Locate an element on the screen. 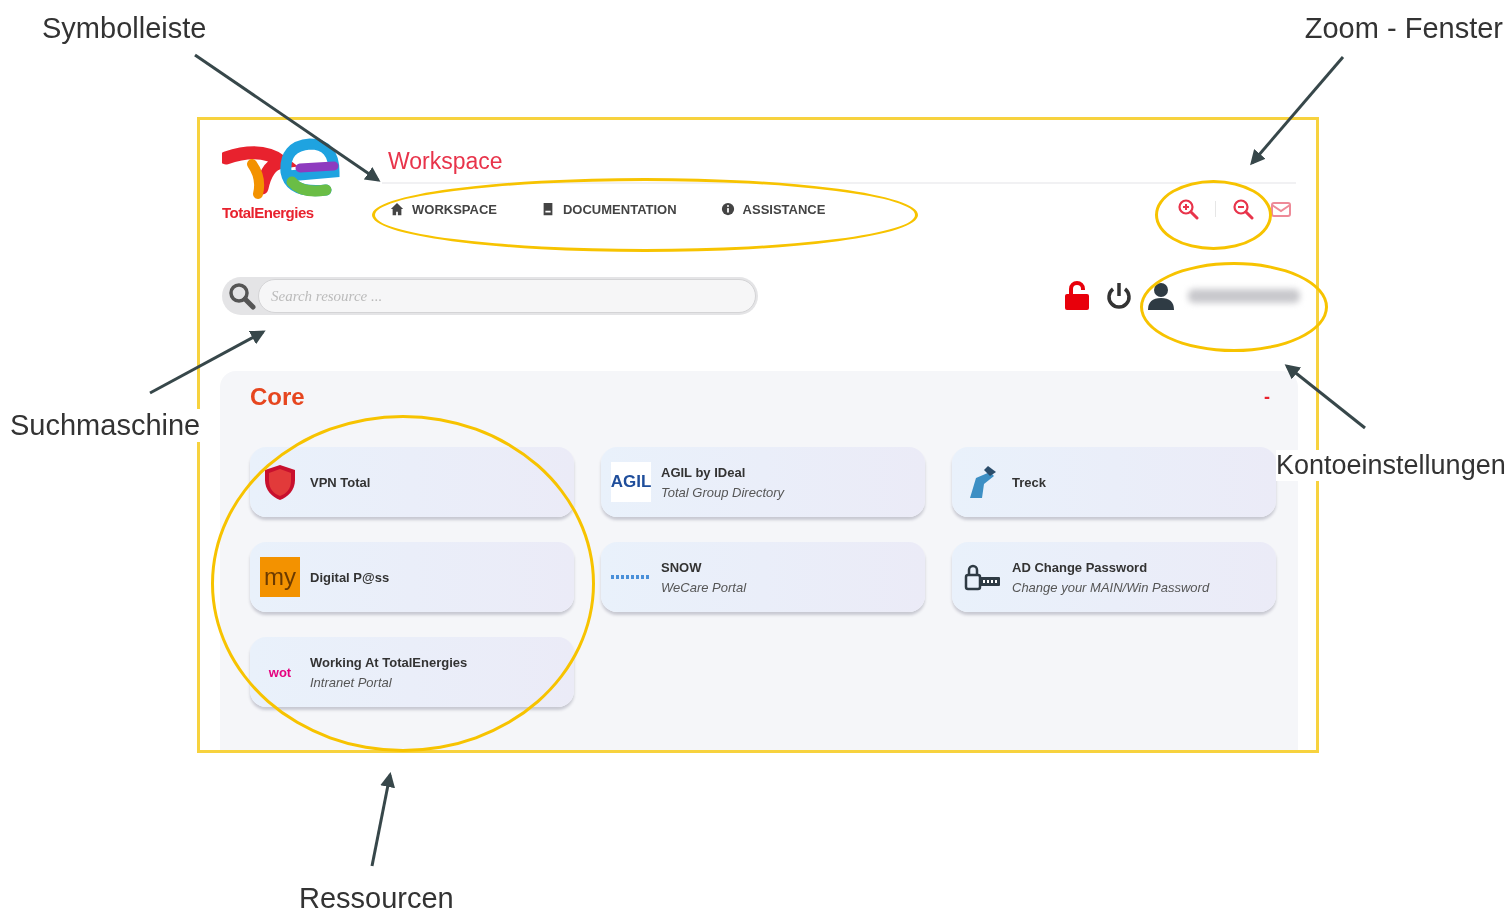 Image resolution: width=1508 pixels, height=914 pixels. nav-link: DOCUMENTATION is located at coordinates (609, 209).